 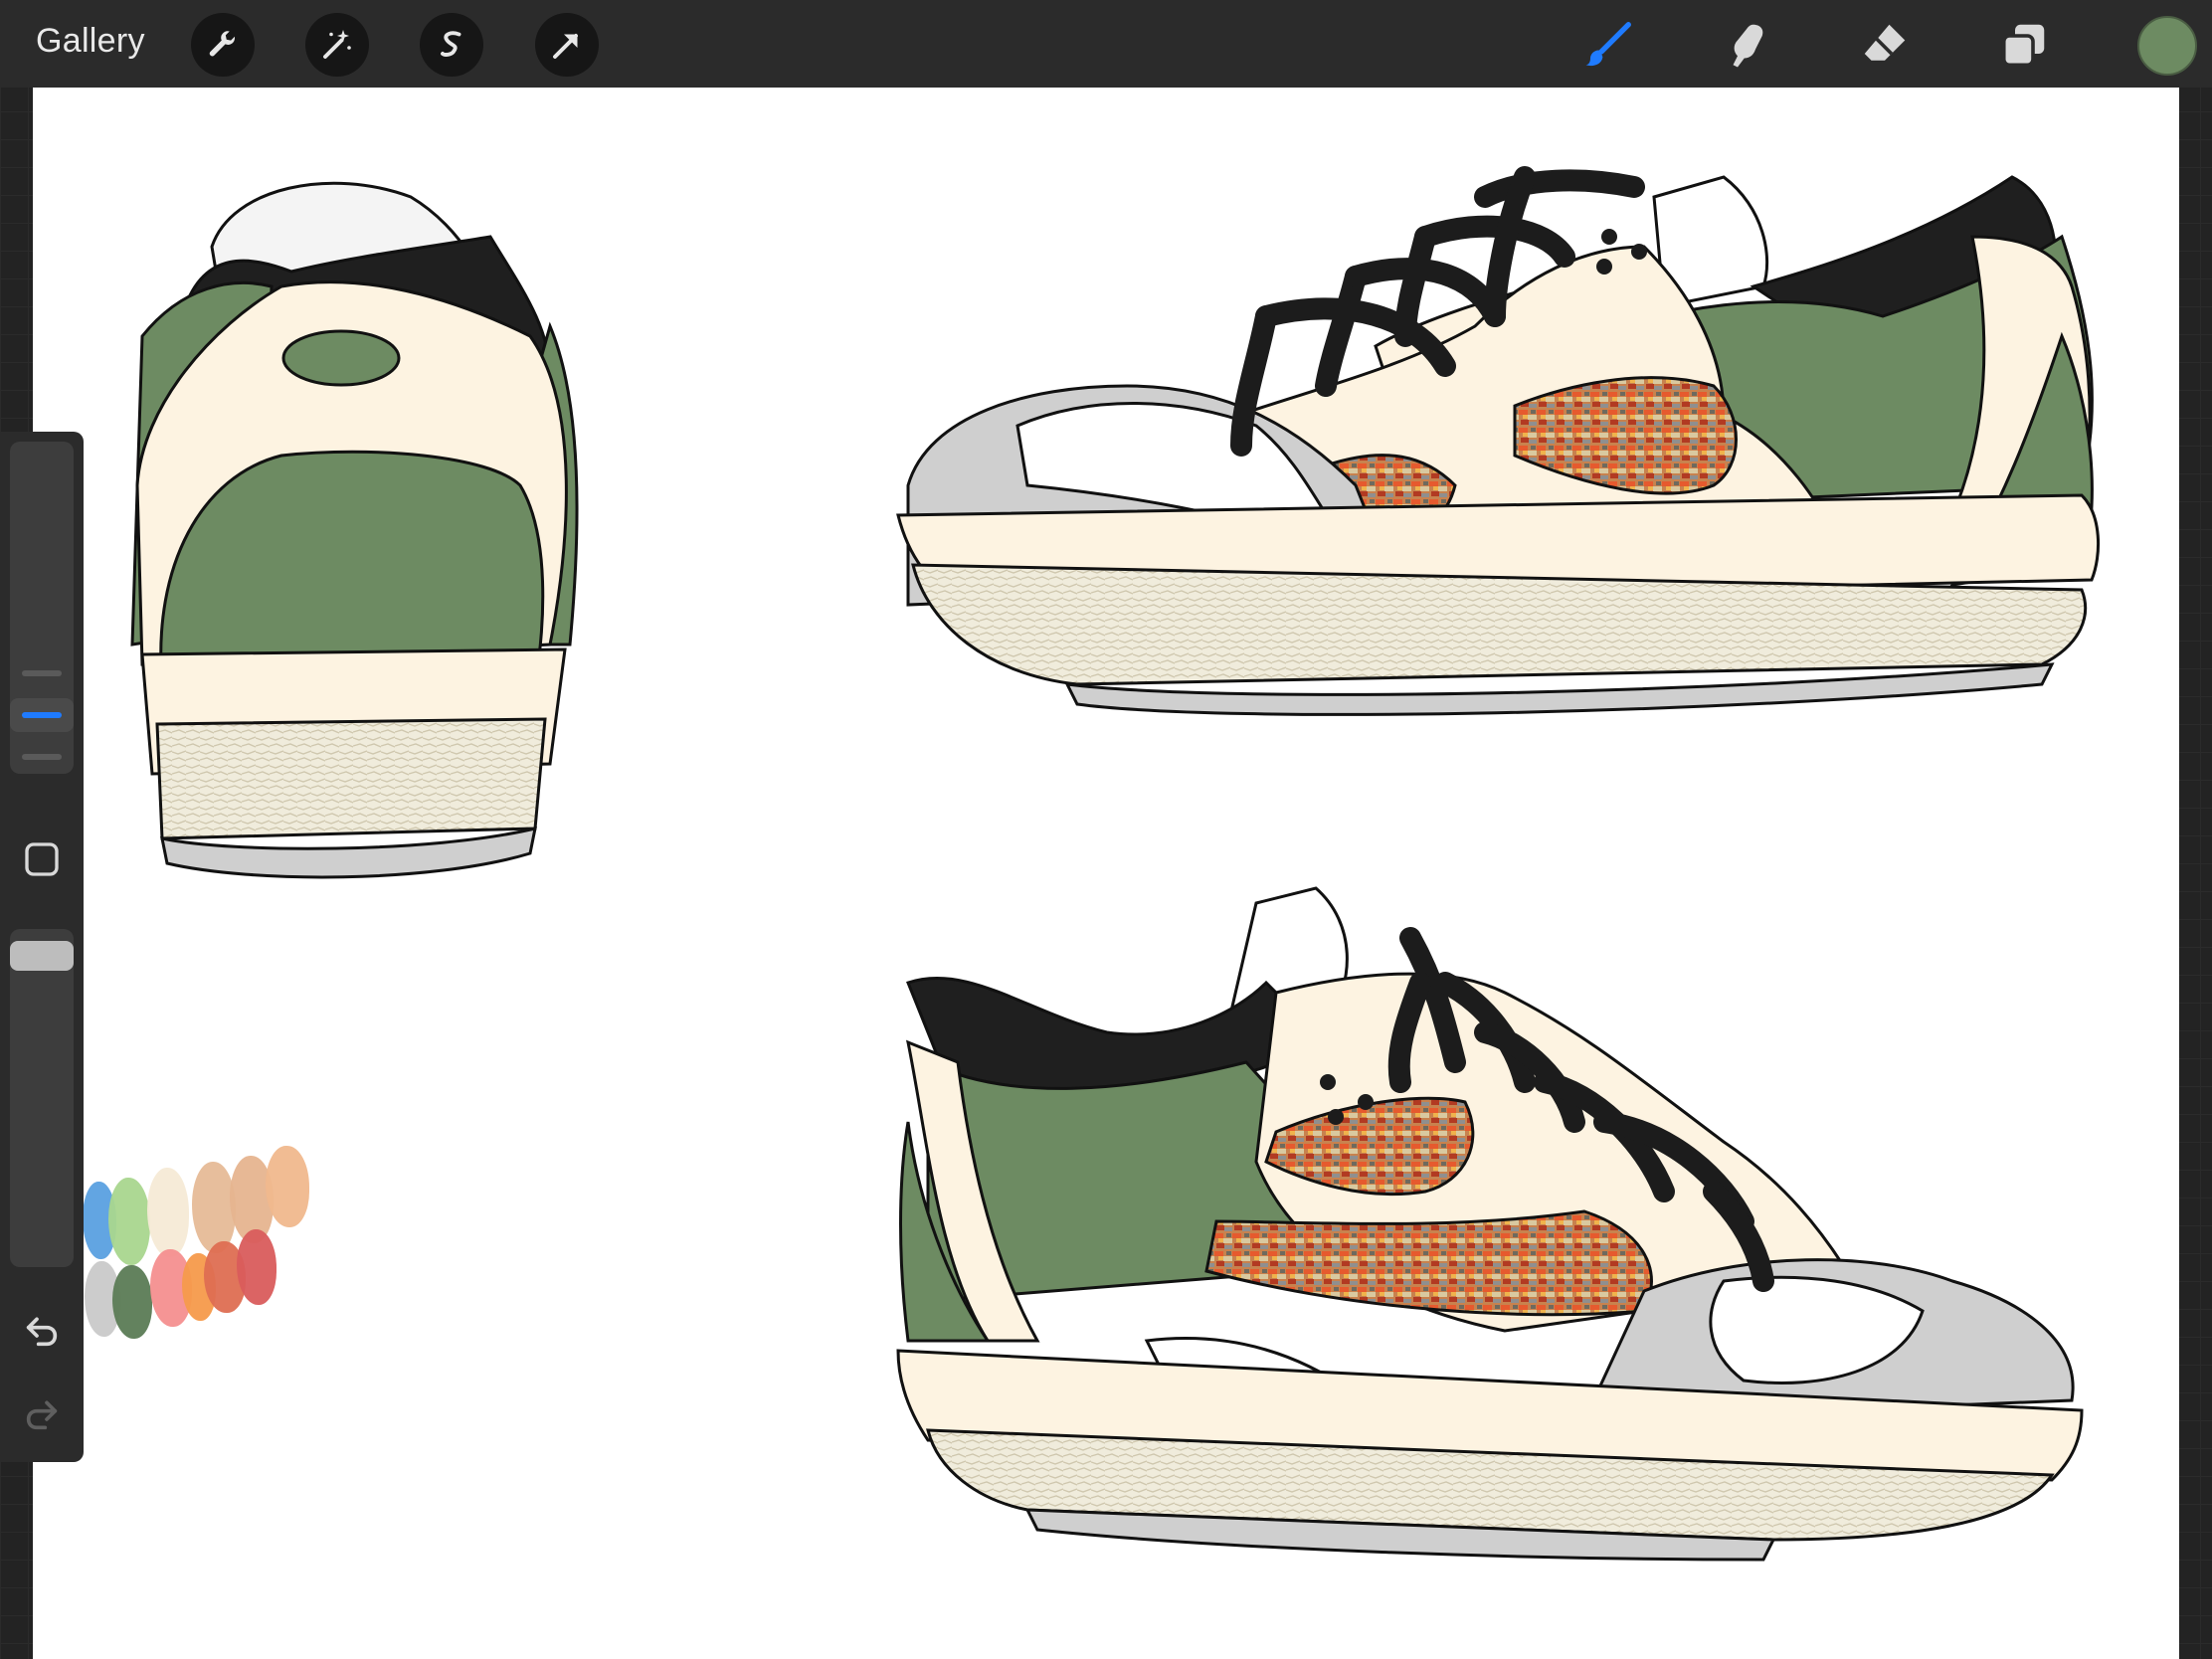 I want to click on undo-button, so click(x=42, y=1331).